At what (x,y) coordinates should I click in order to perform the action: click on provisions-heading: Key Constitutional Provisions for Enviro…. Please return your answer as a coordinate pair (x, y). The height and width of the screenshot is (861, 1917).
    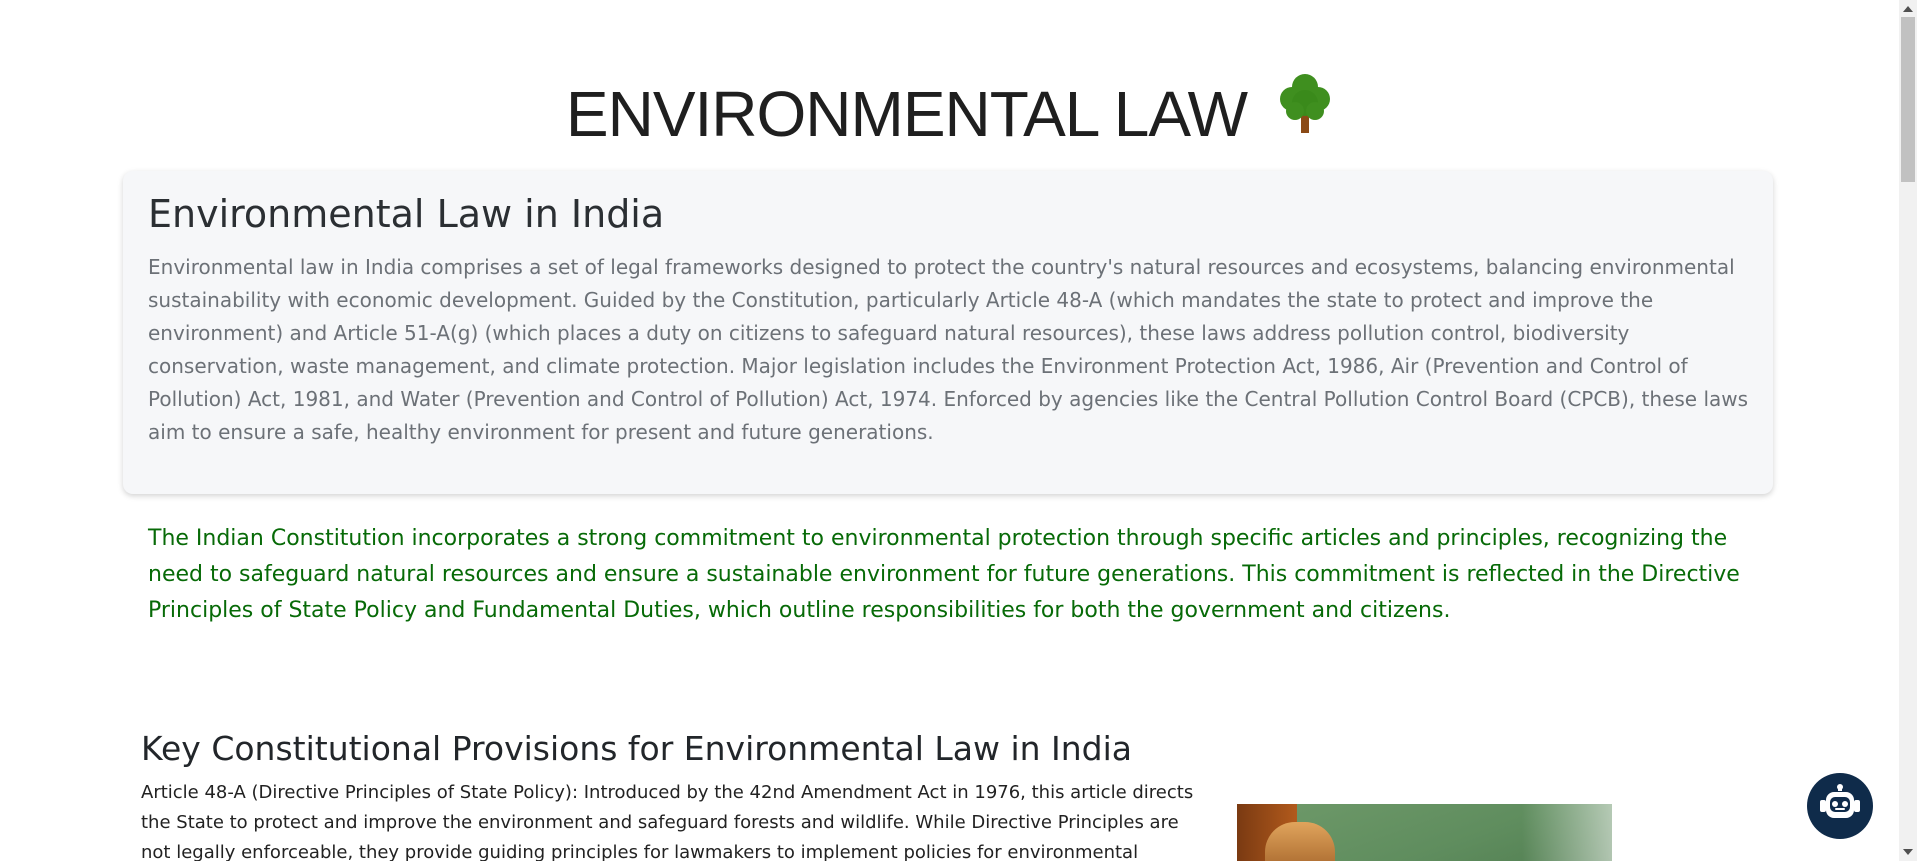
    Looking at the image, I should click on (637, 748).